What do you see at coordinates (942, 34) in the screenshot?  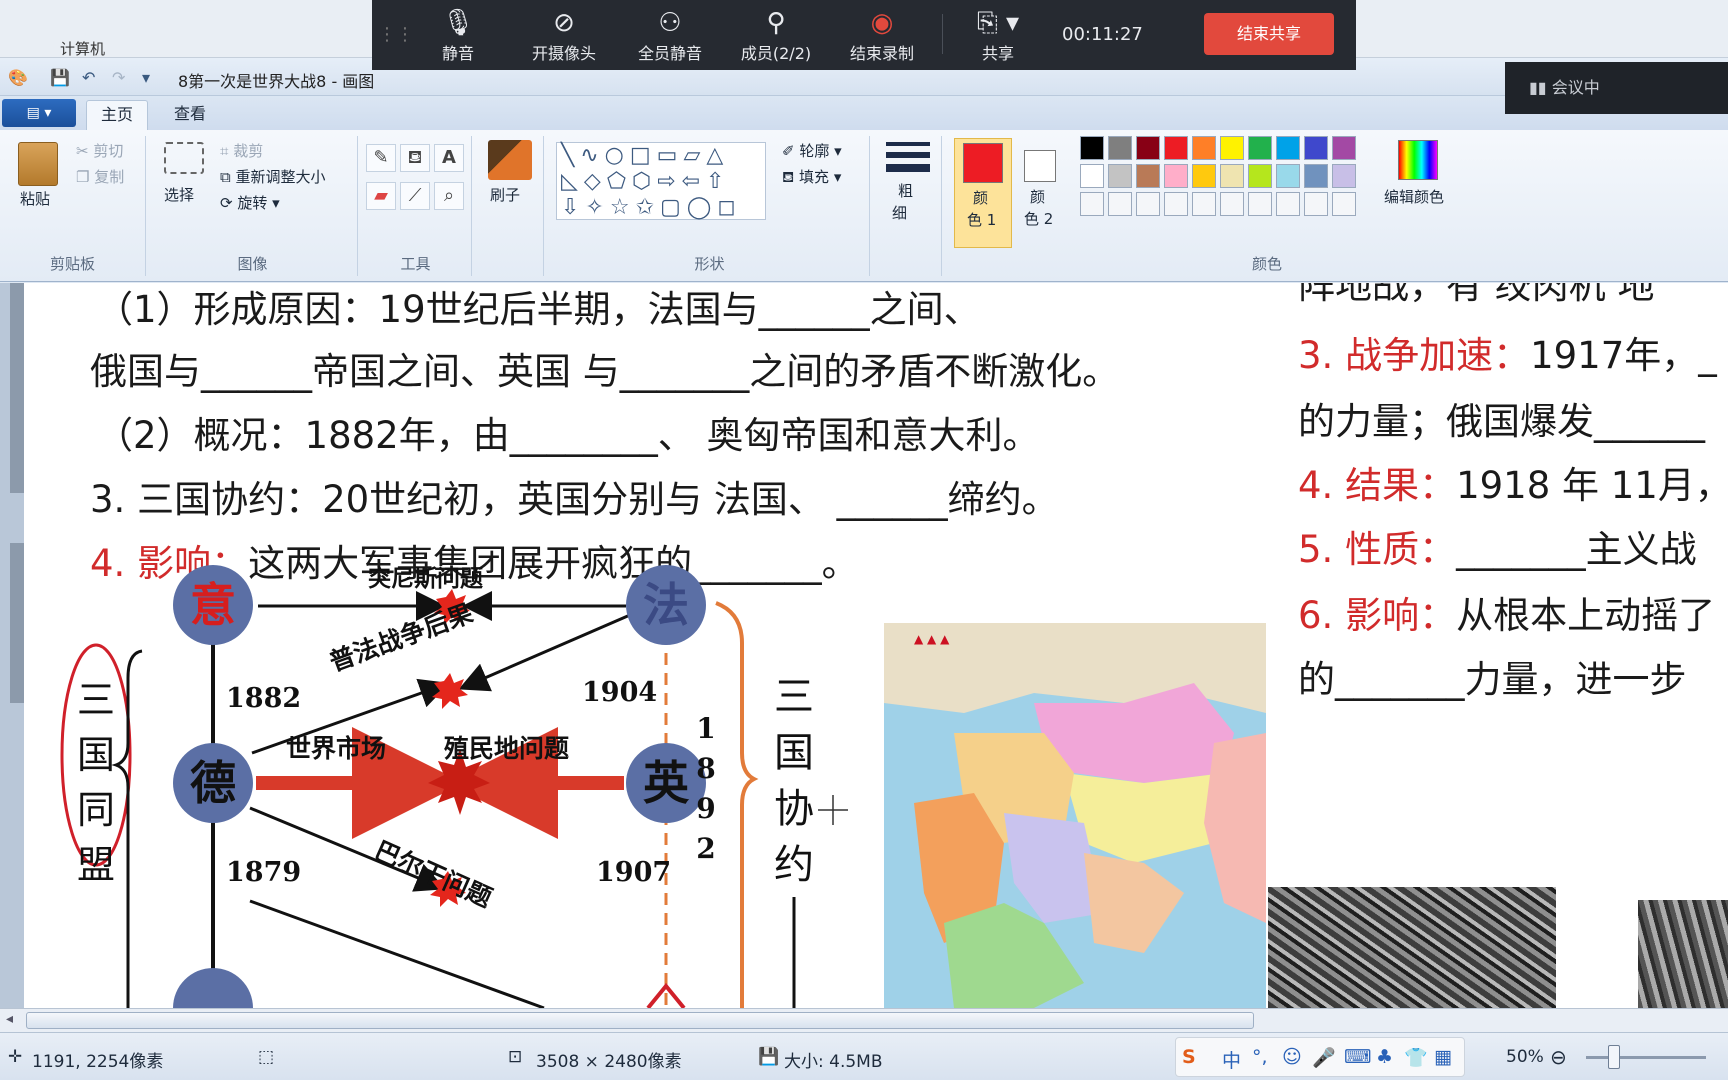 I see `meeting-divider` at bounding box center [942, 34].